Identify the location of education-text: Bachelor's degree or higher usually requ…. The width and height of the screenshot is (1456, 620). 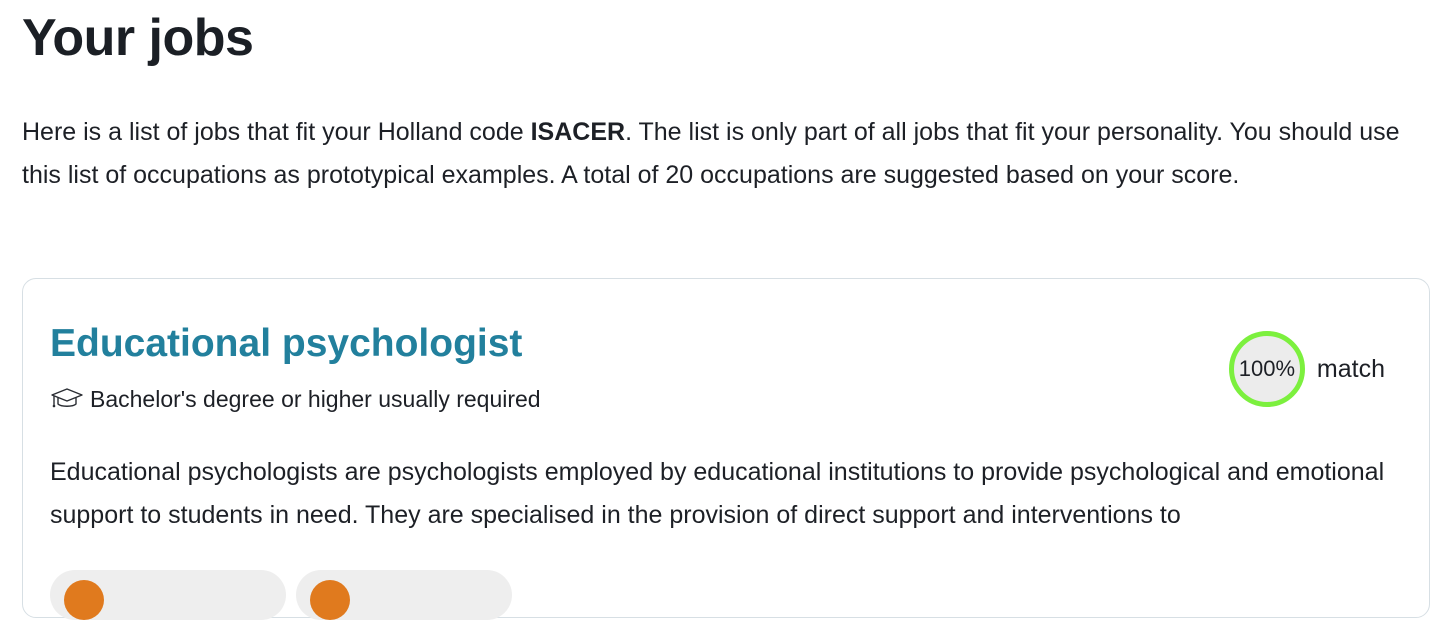
(315, 398).